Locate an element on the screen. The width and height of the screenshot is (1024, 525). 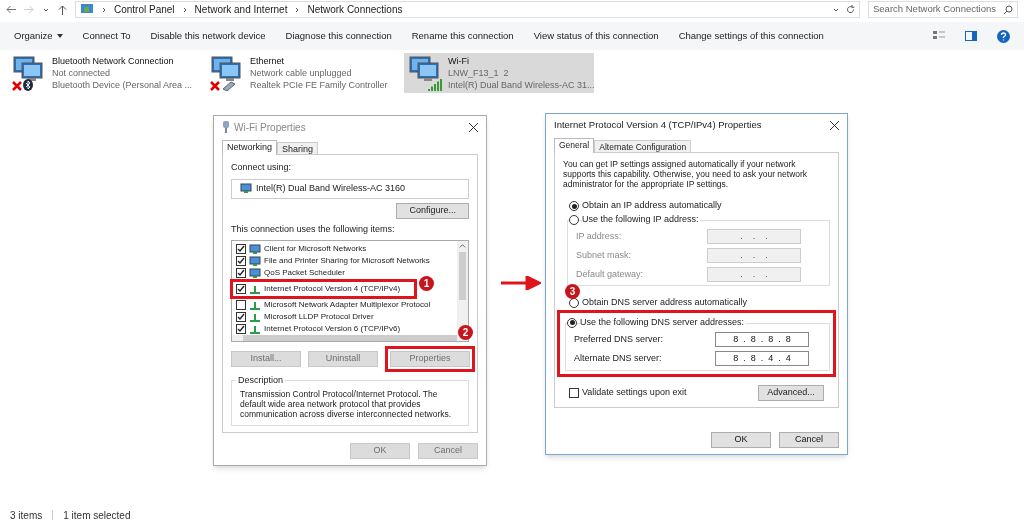
section-label: This connection uses the following items: is located at coordinates (313, 229).